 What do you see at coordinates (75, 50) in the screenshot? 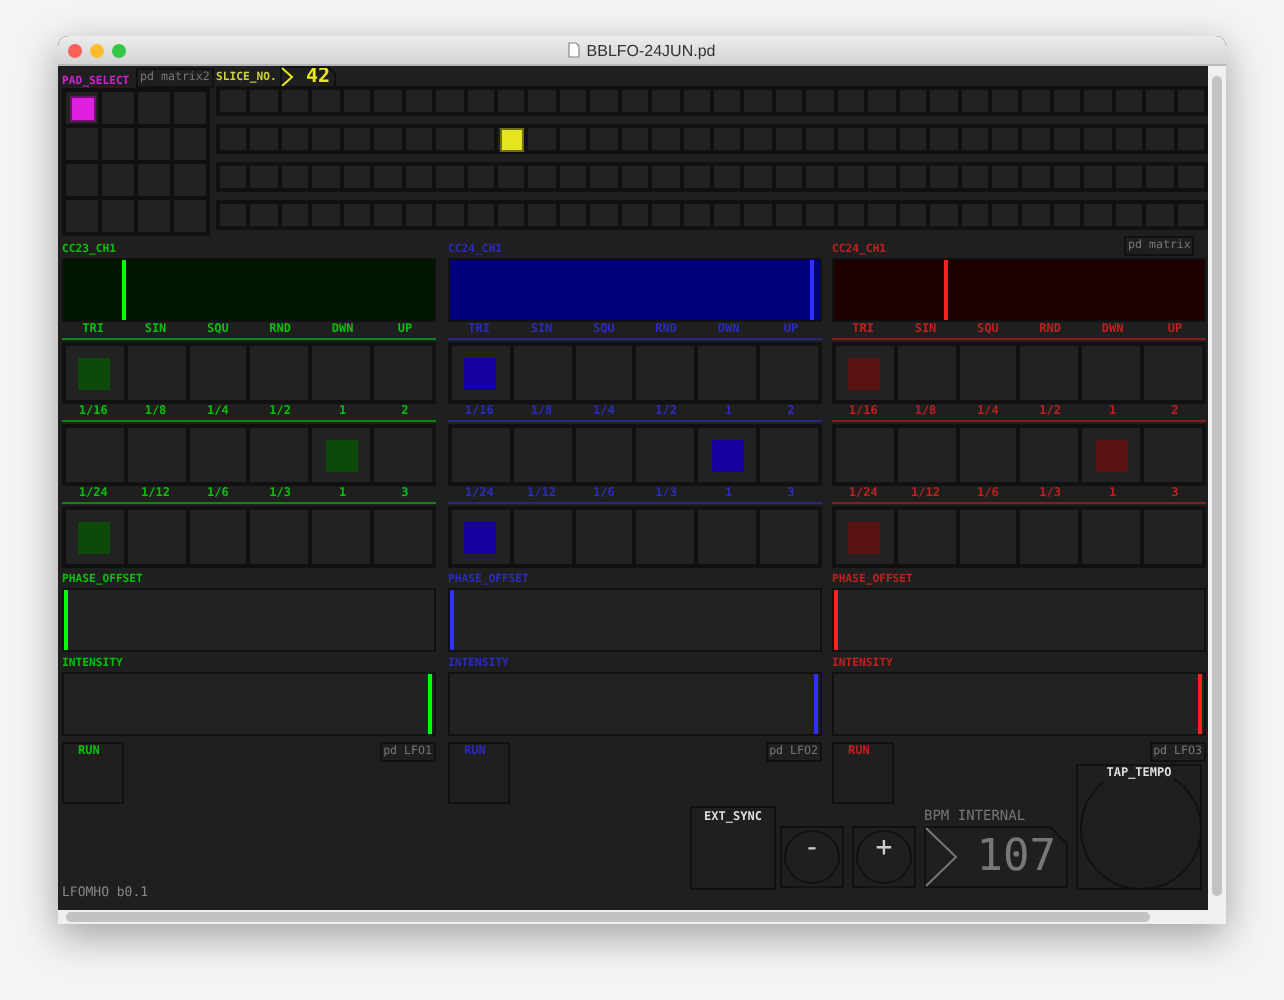
I see `close-button` at bounding box center [75, 50].